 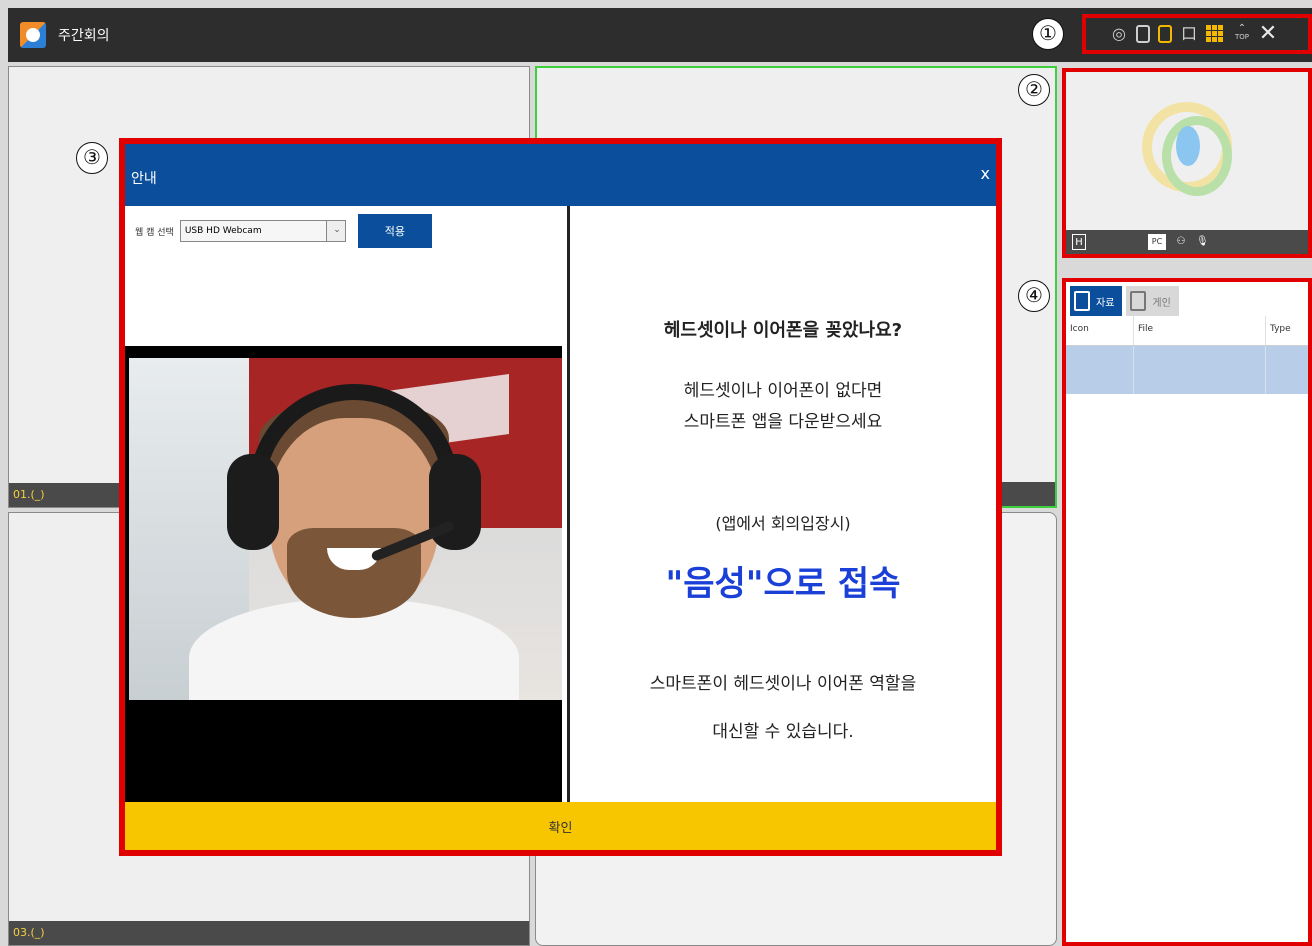 I want to click on self-preview: H PC ⚇ 🎙, so click(x=1187, y=163).